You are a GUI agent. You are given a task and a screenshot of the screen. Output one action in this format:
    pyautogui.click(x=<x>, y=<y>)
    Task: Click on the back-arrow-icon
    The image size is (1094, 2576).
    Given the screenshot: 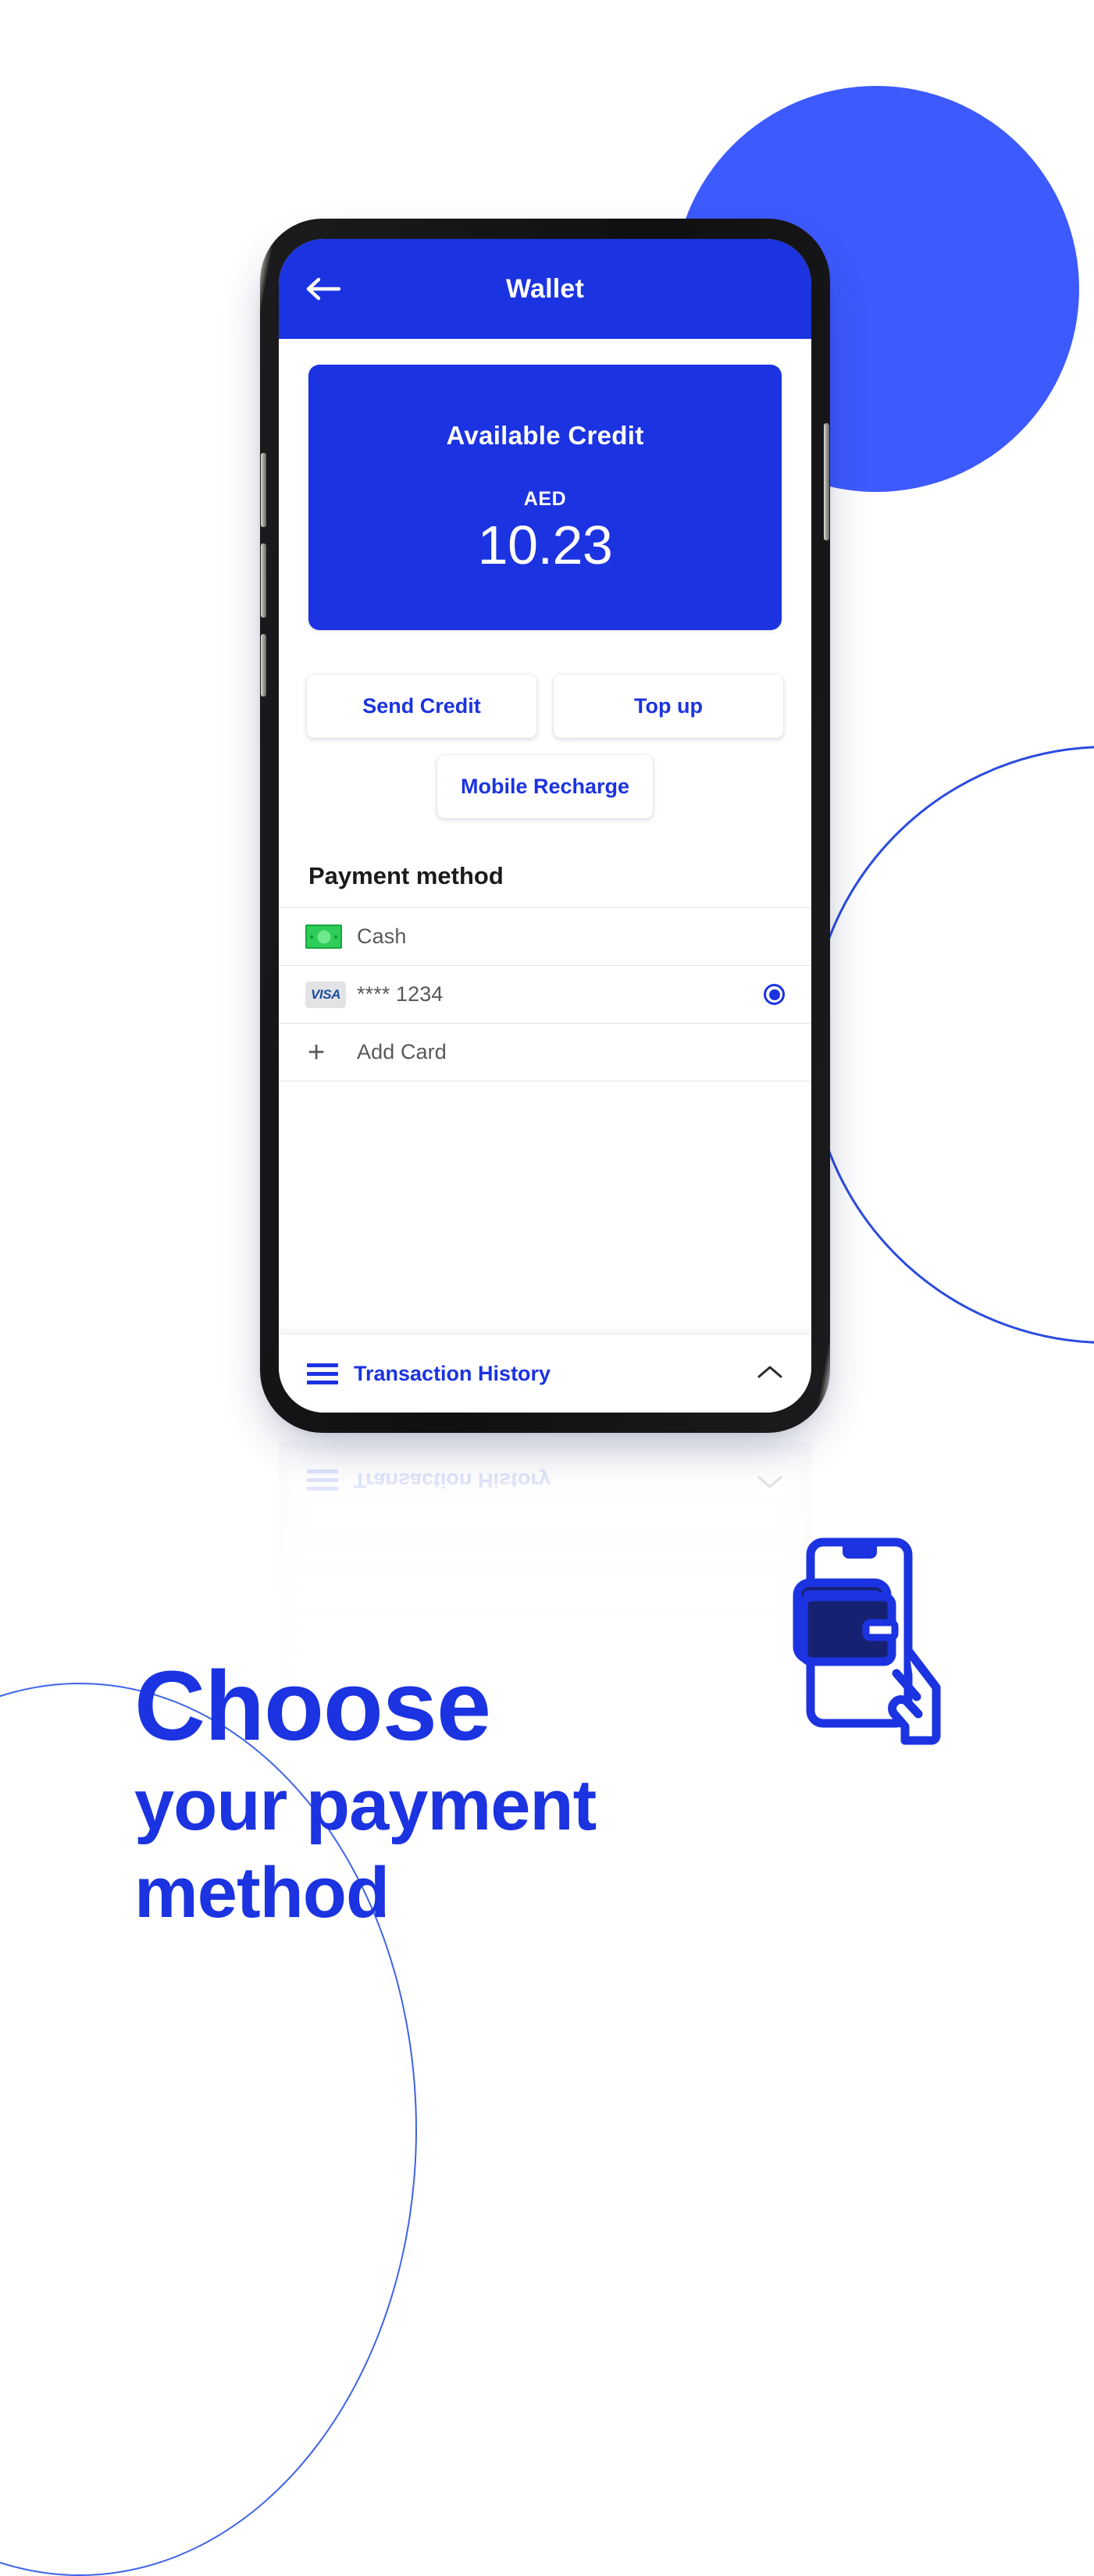 What is the action you would take?
    pyautogui.click(x=323, y=289)
    